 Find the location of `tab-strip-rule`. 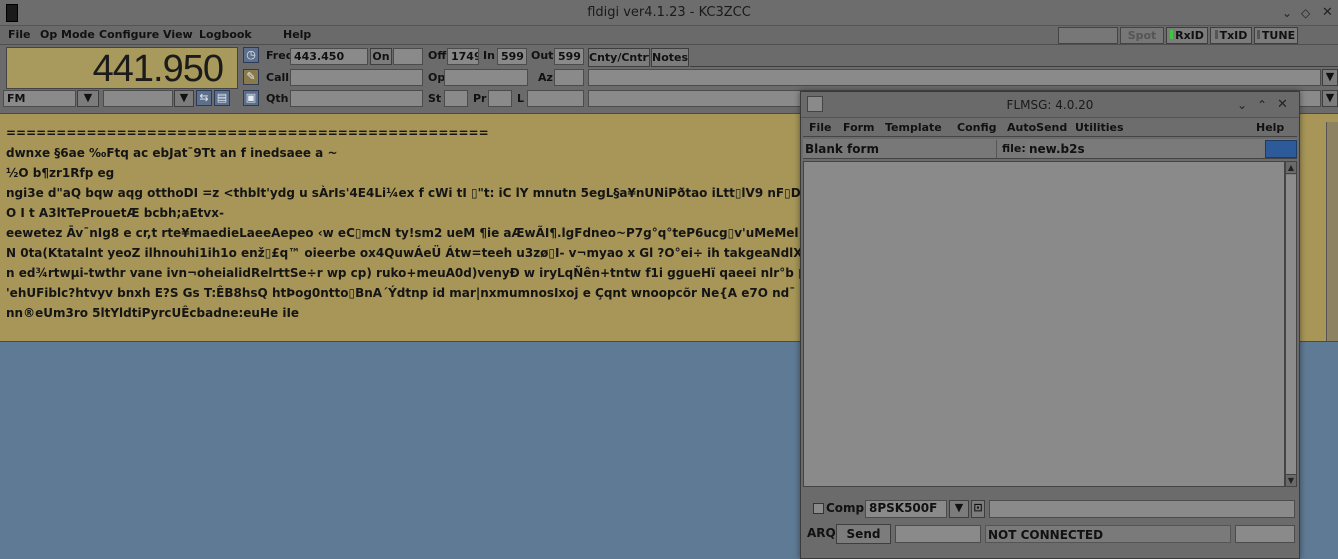

tab-strip-rule is located at coordinates (1014, 66).